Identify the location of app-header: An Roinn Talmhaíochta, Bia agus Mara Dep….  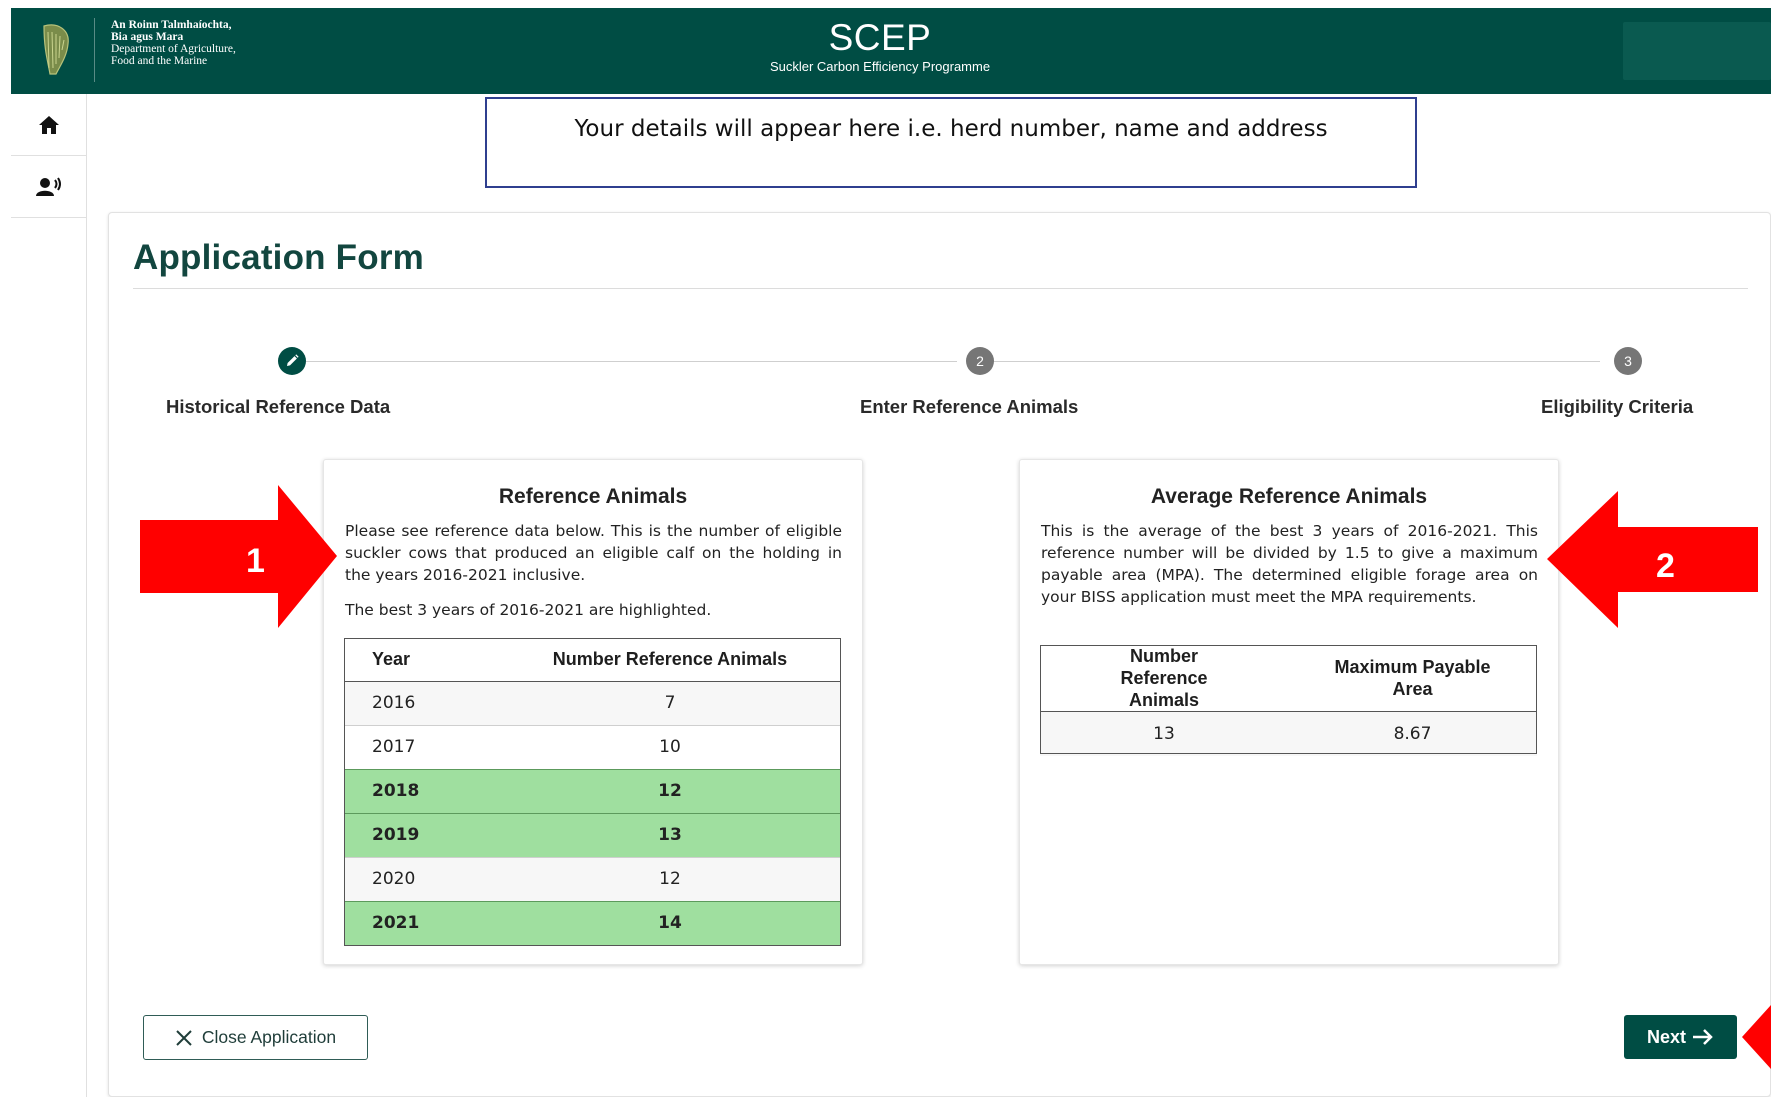
(891, 51).